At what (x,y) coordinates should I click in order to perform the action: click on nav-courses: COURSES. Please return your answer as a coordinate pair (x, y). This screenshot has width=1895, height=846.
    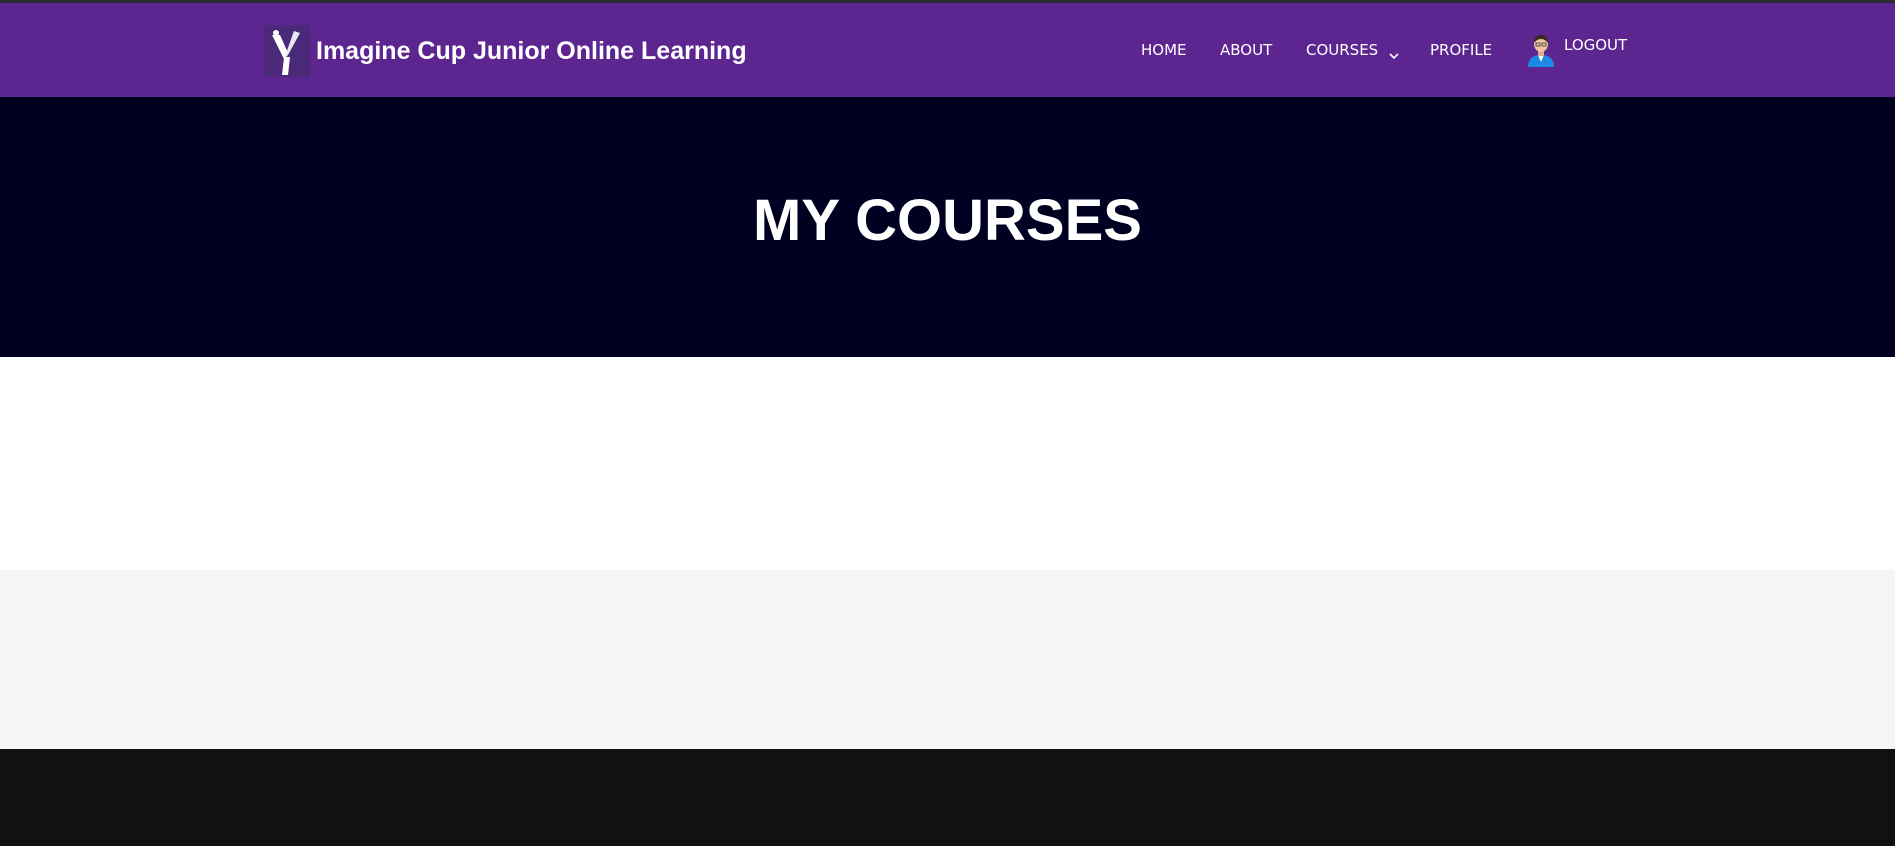
    Looking at the image, I should click on (1353, 50).